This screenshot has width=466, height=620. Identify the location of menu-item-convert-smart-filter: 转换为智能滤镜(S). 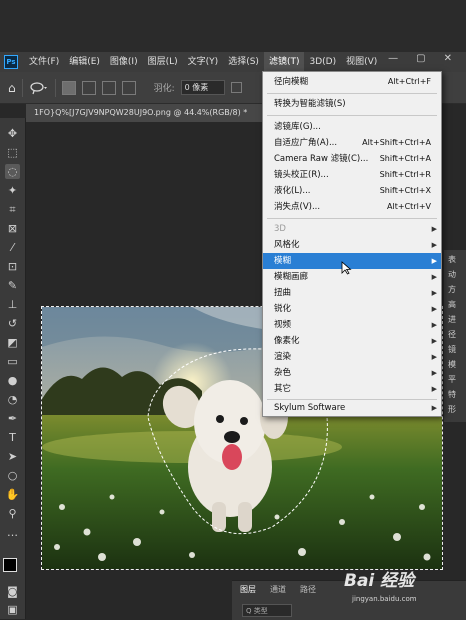
(352, 104).